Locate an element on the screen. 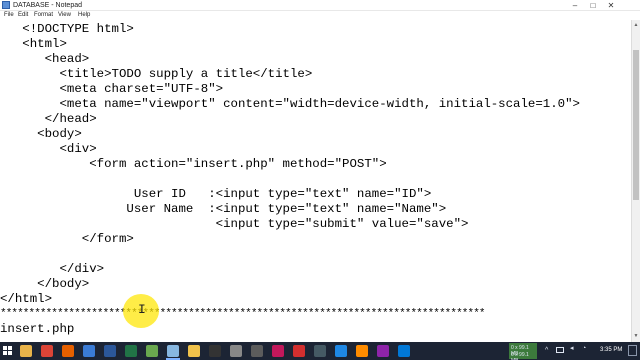 The height and width of the screenshot is (360, 640). window-title: DATABASE - Notepad is located at coordinates (47, 5).